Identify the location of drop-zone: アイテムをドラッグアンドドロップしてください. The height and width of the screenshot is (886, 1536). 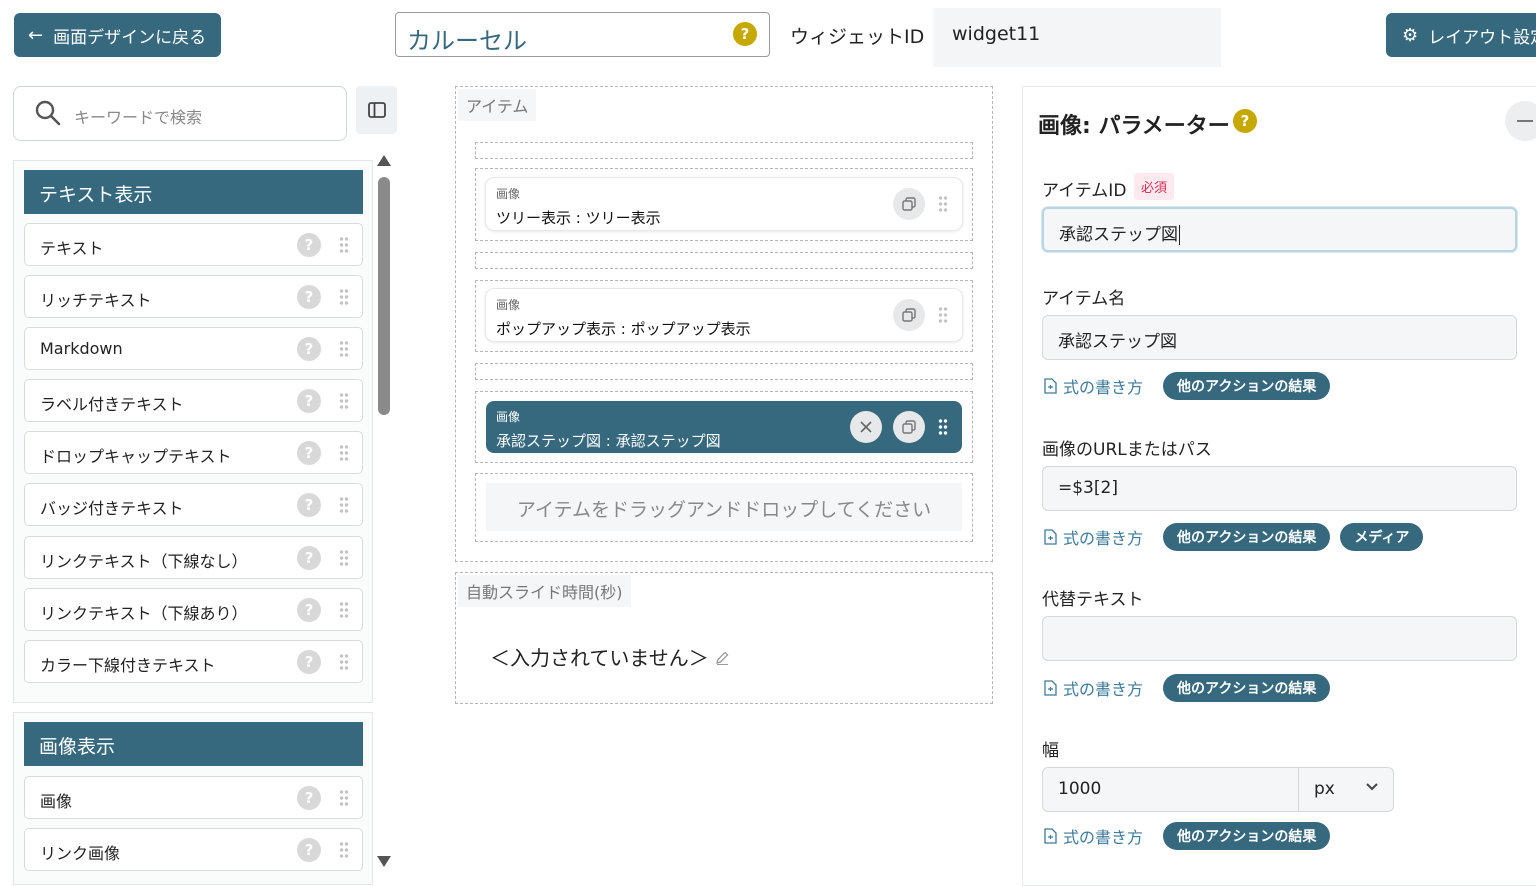
(724, 507).